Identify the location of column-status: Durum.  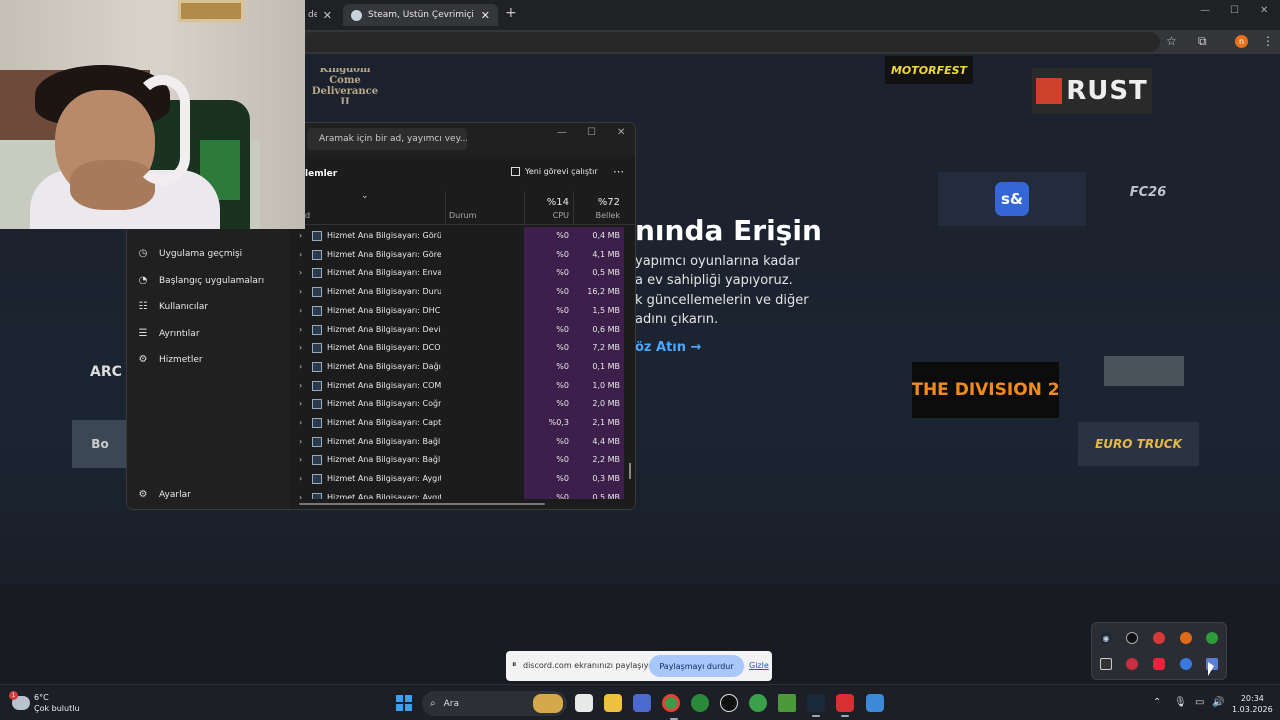
(462, 215).